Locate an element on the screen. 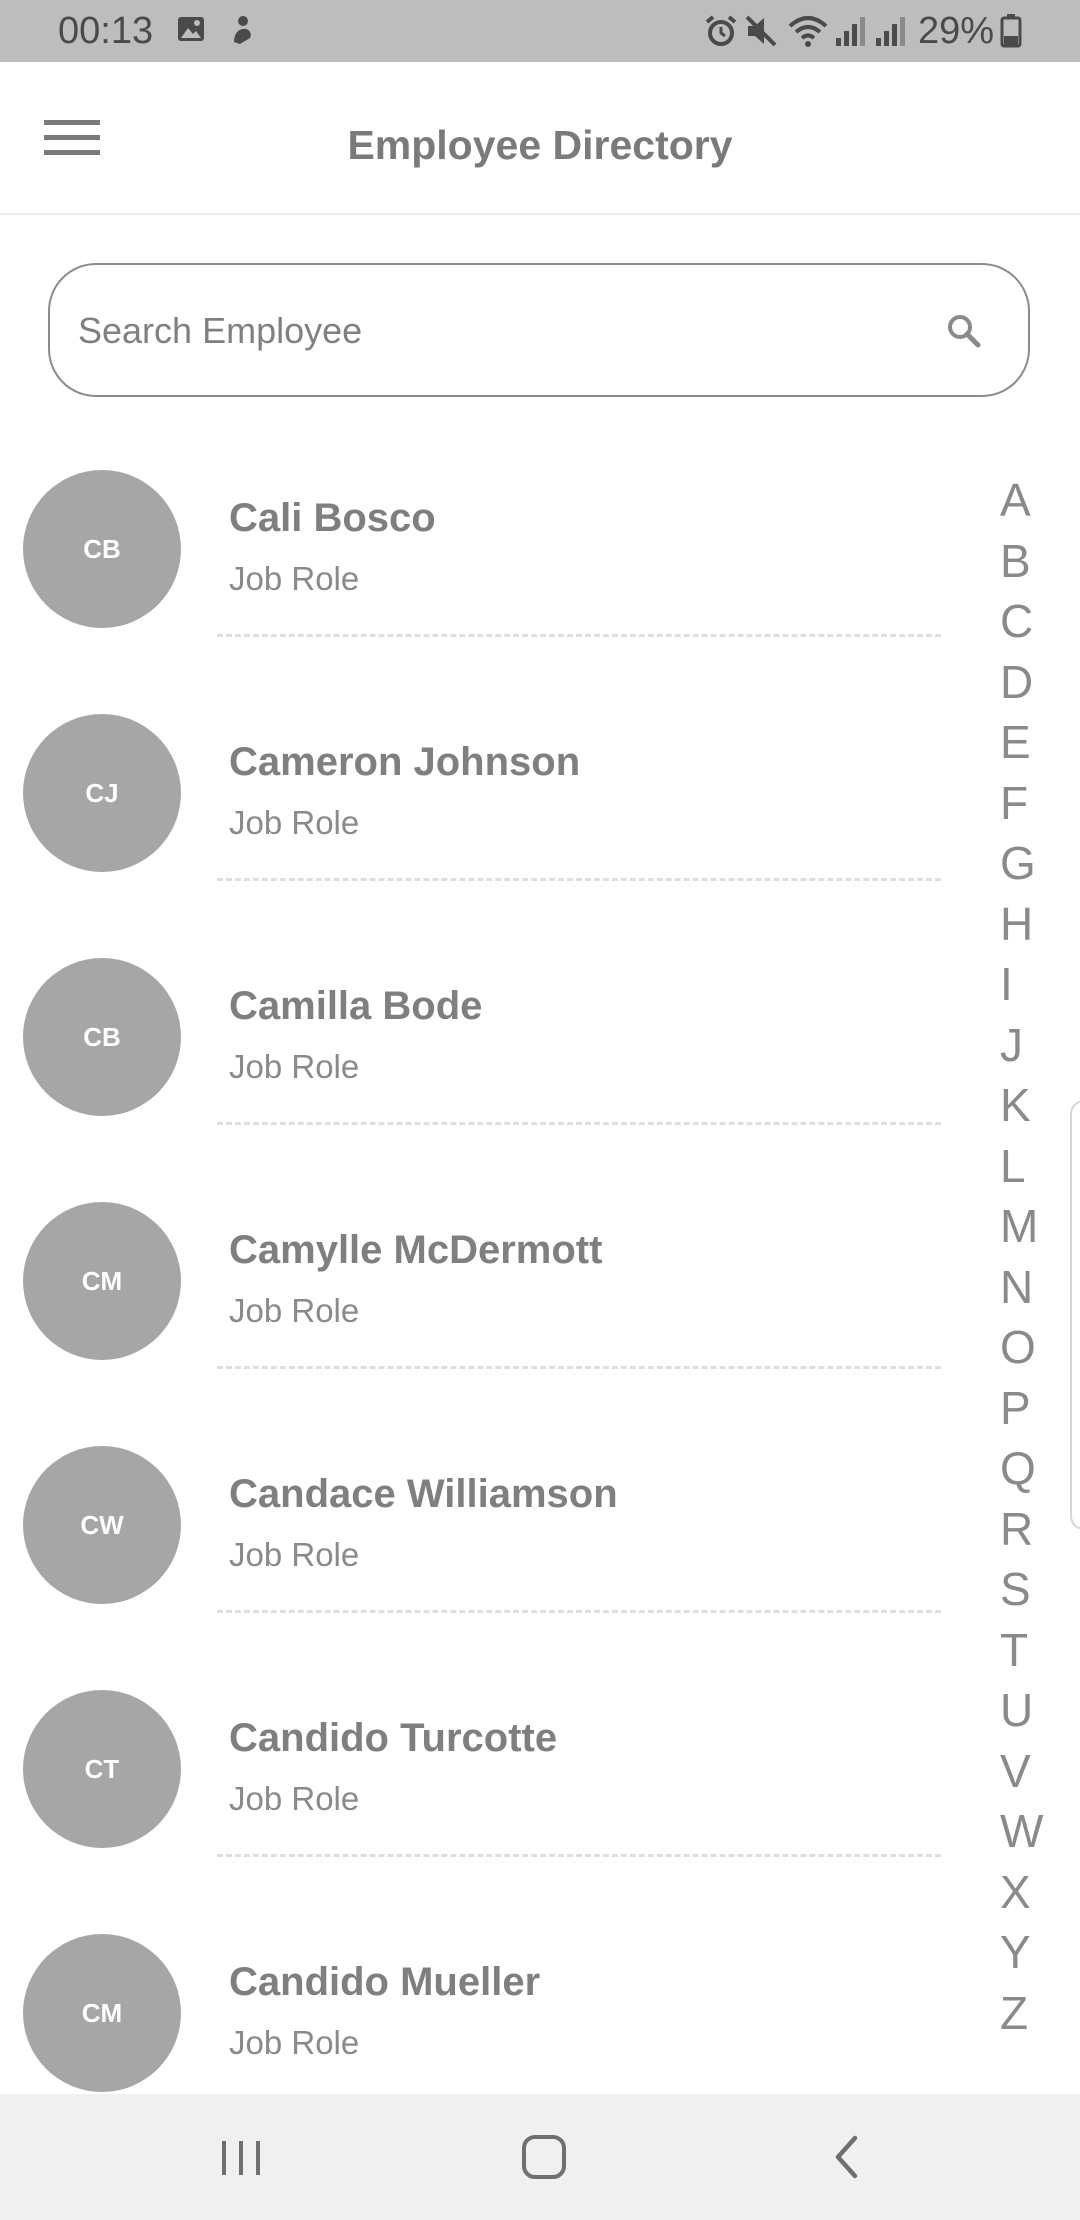 Image resolution: width=1080 pixels, height=2220 pixels. alphabet-index-letter: C is located at coordinates (1030, 621).